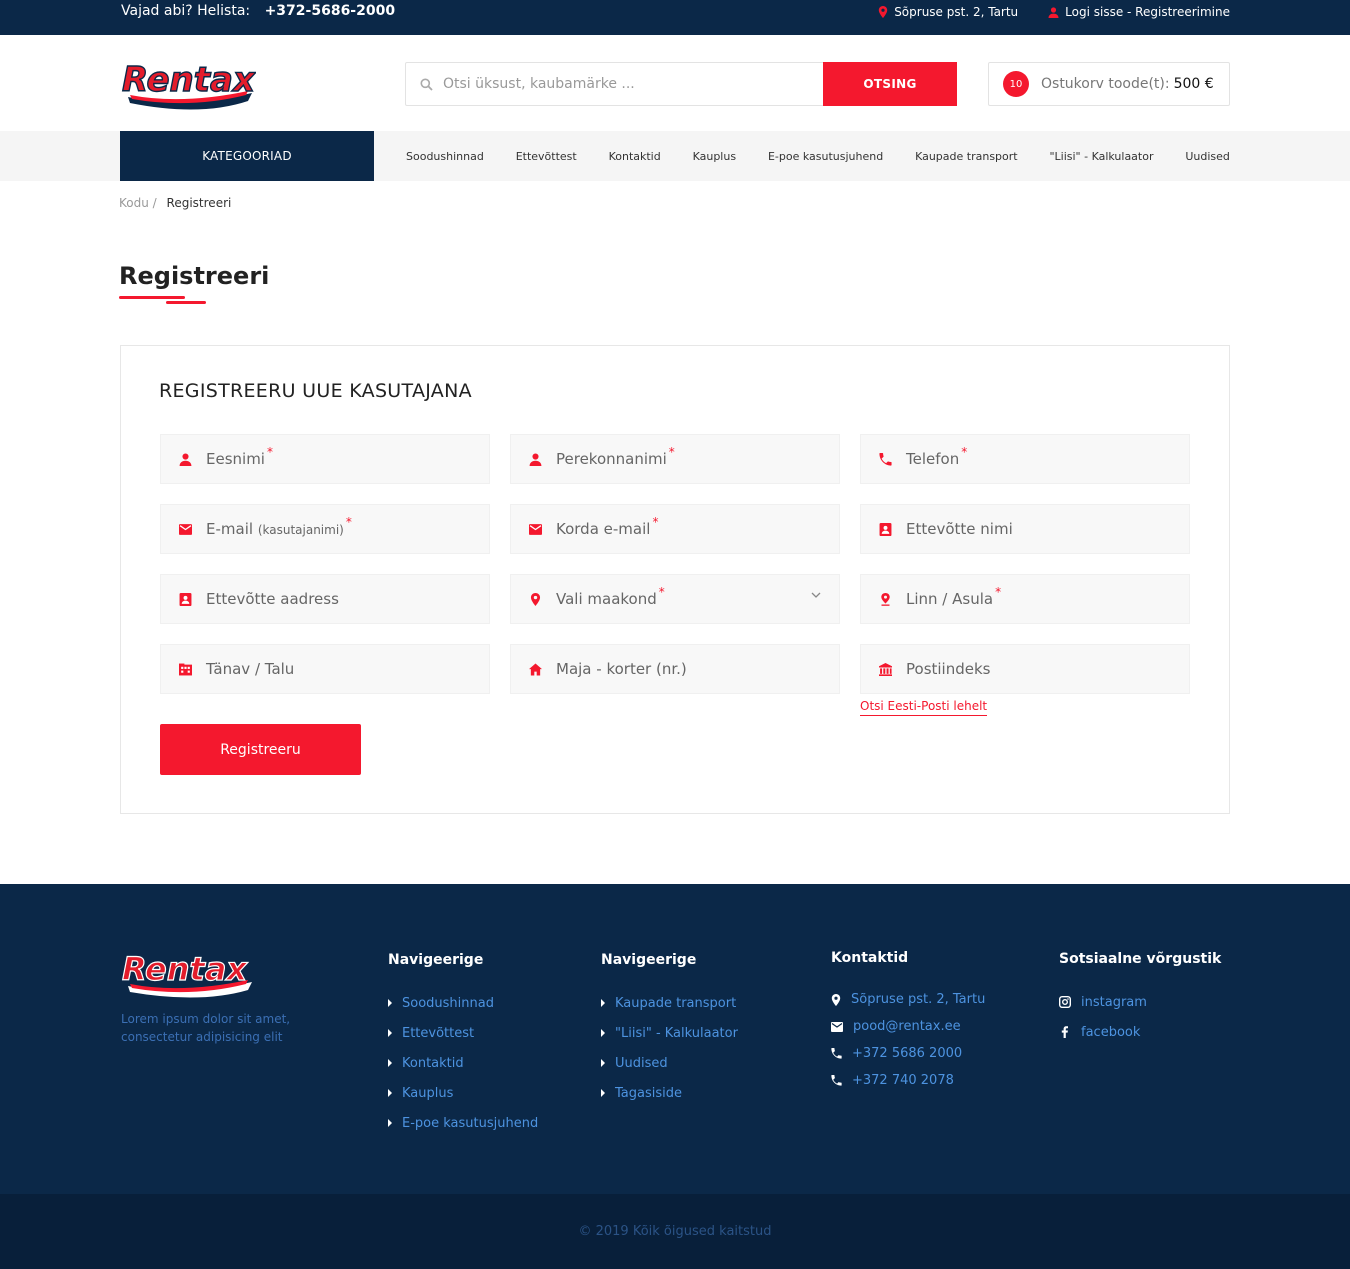 The image size is (1350, 1269). What do you see at coordinates (885, 669) in the screenshot?
I see `bank-icon` at bounding box center [885, 669].